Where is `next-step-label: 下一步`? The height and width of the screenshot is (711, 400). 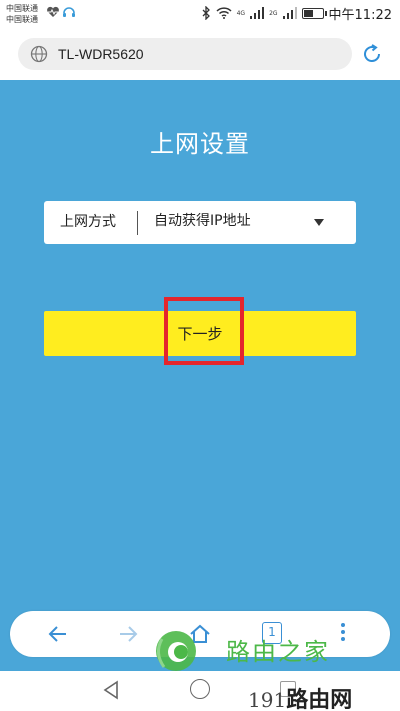 next-step-label: 下一步 is located at coordinates (200, 334).